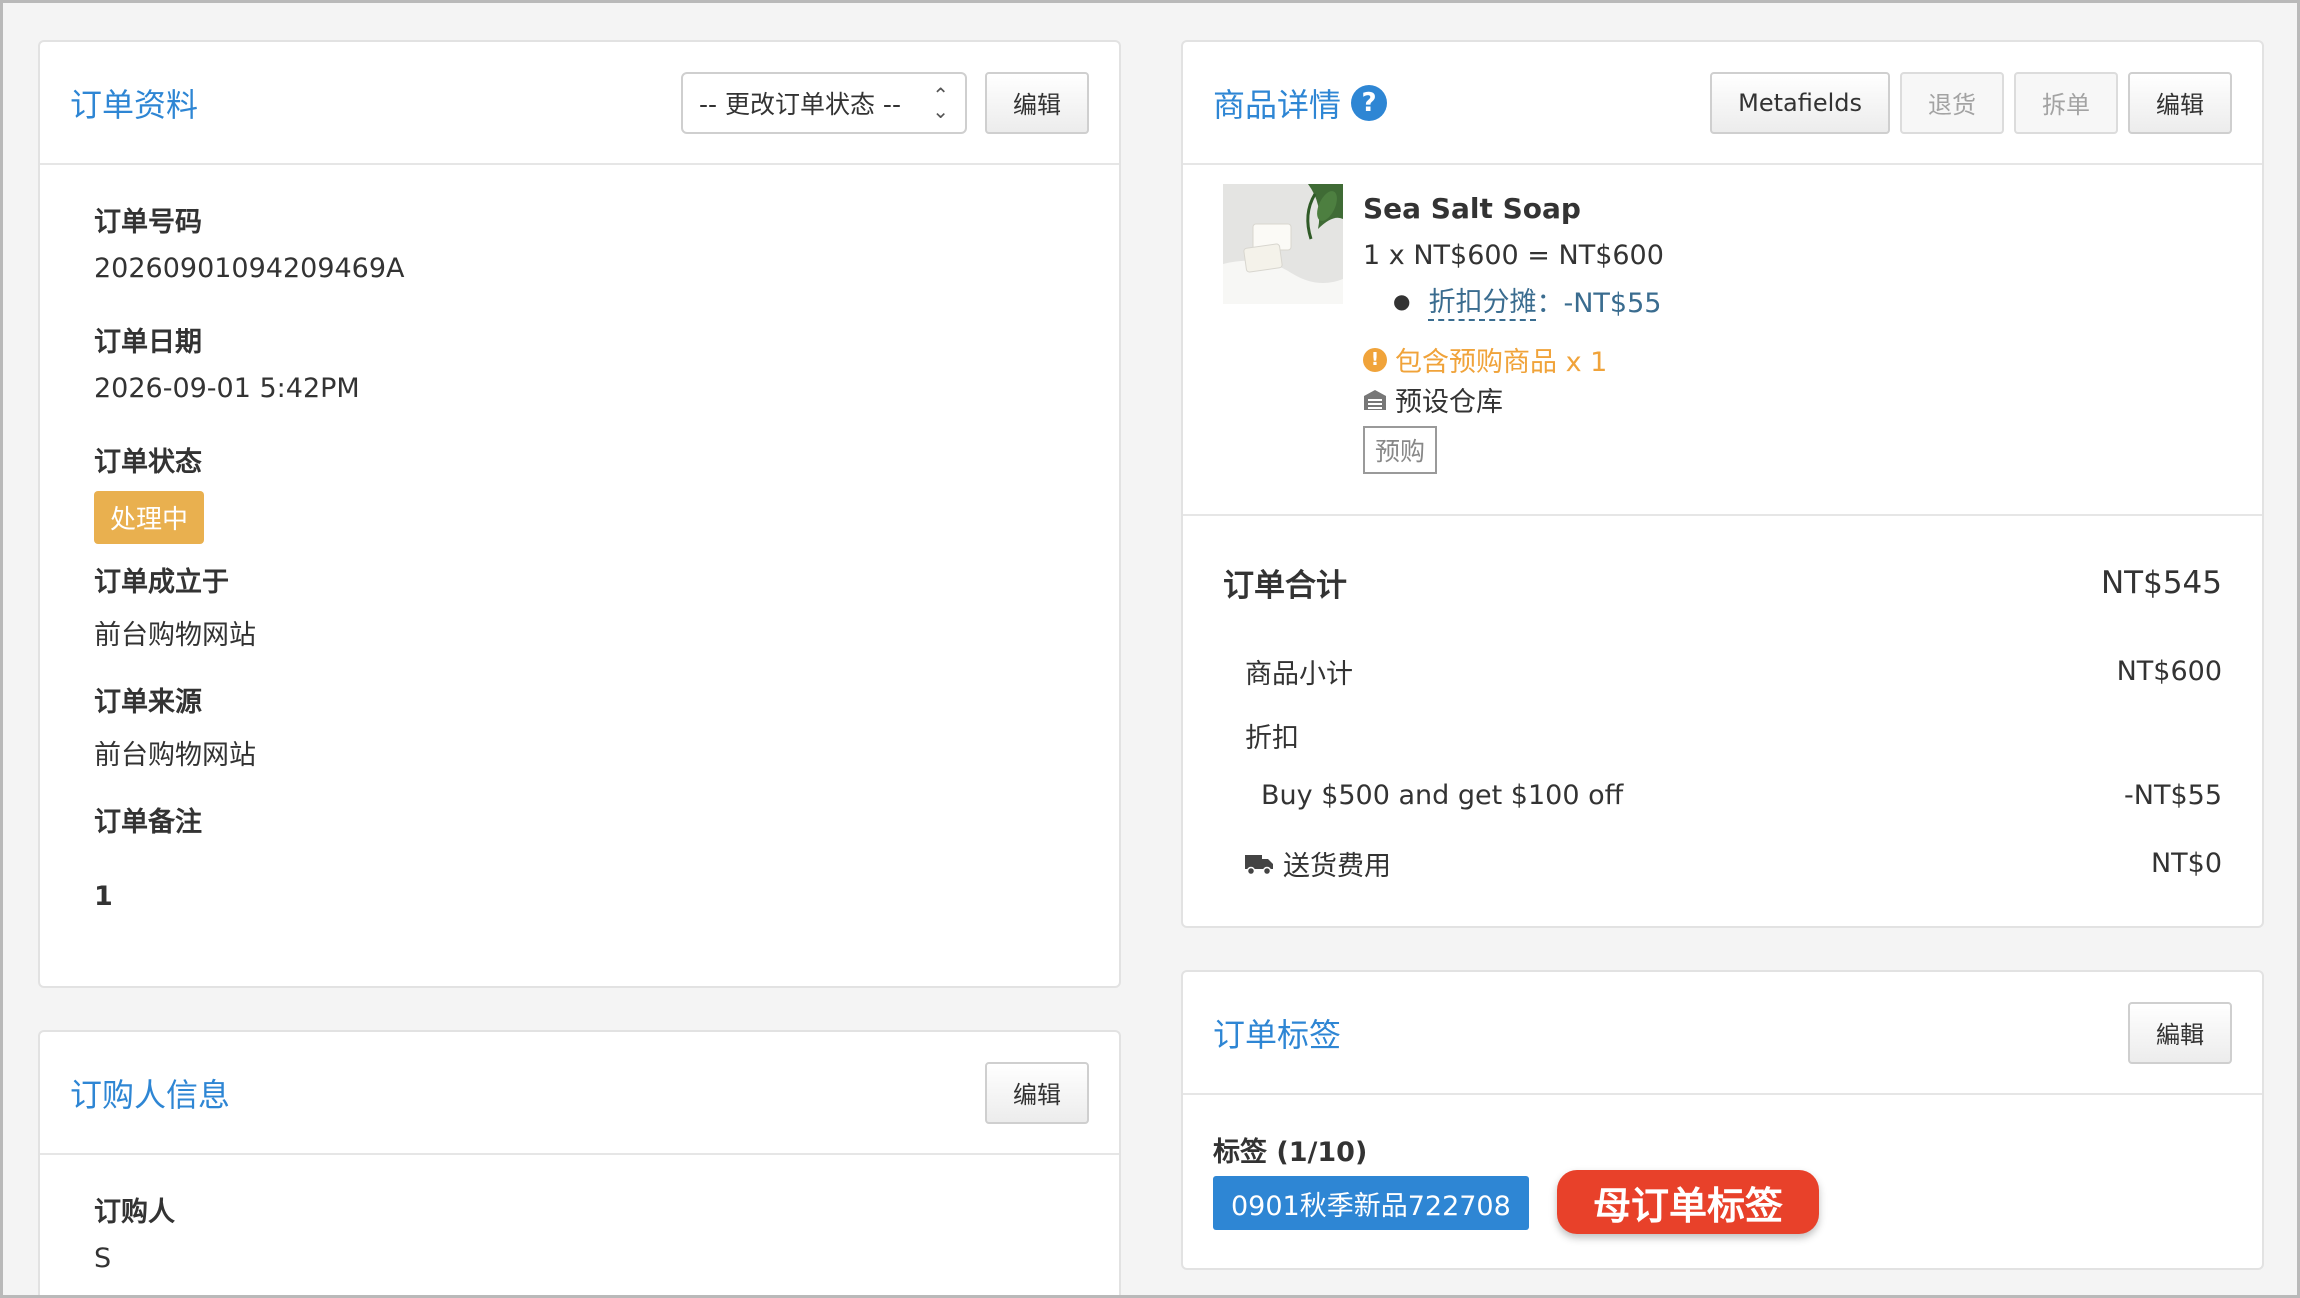 This screenshot has width=2300, height=1298. I want to click on preorder-tag: 预购, so click(1400, 450).